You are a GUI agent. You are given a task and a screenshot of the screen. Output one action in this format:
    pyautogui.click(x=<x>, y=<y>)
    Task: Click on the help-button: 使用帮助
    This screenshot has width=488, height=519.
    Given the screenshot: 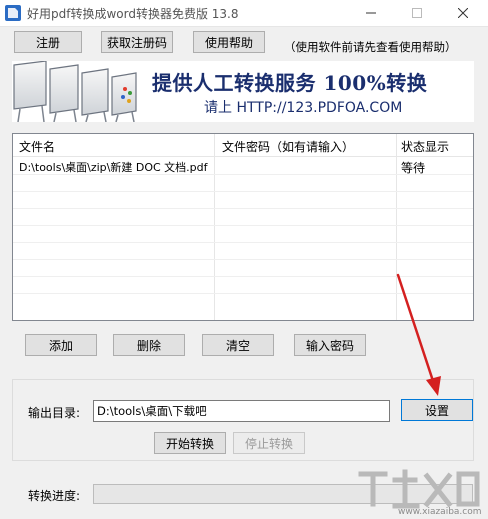 What is the action you would take?
    pyautogui.click(x=229, y=42)
    